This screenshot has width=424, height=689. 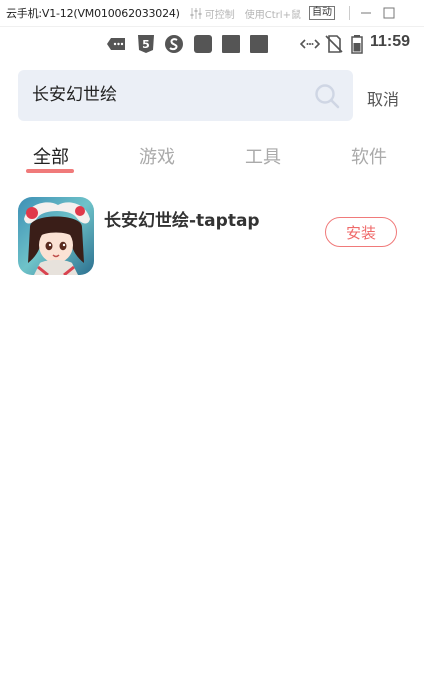 I want to click on control-label: 可控制, so click(x=219, y=15).